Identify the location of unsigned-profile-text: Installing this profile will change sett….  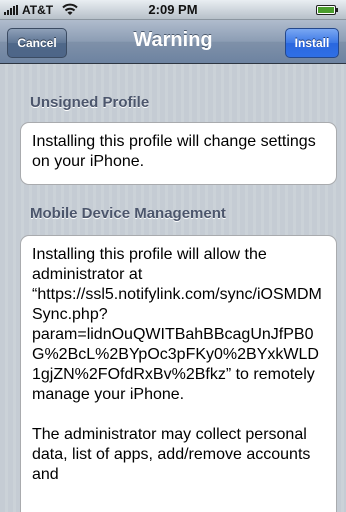
(174, 151).